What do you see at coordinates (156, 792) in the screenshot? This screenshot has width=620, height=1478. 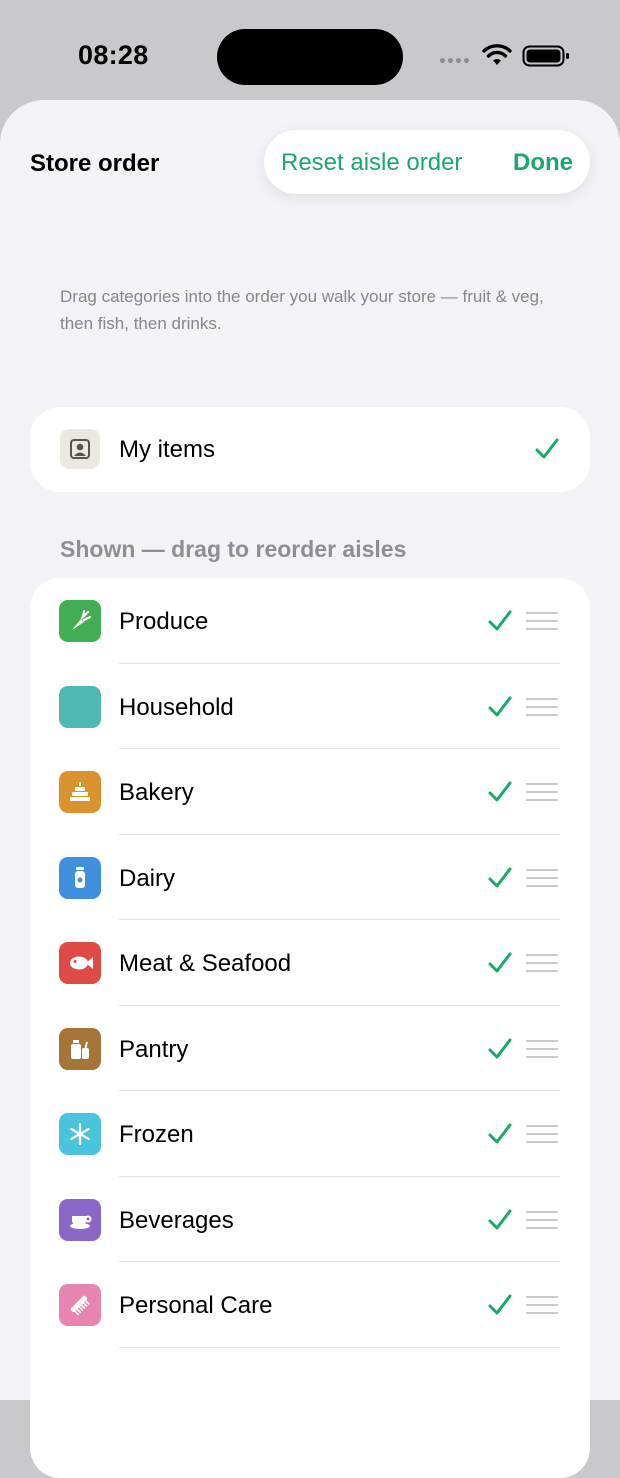 I see `category-label: Bakery` at bounding box center [156, 792].